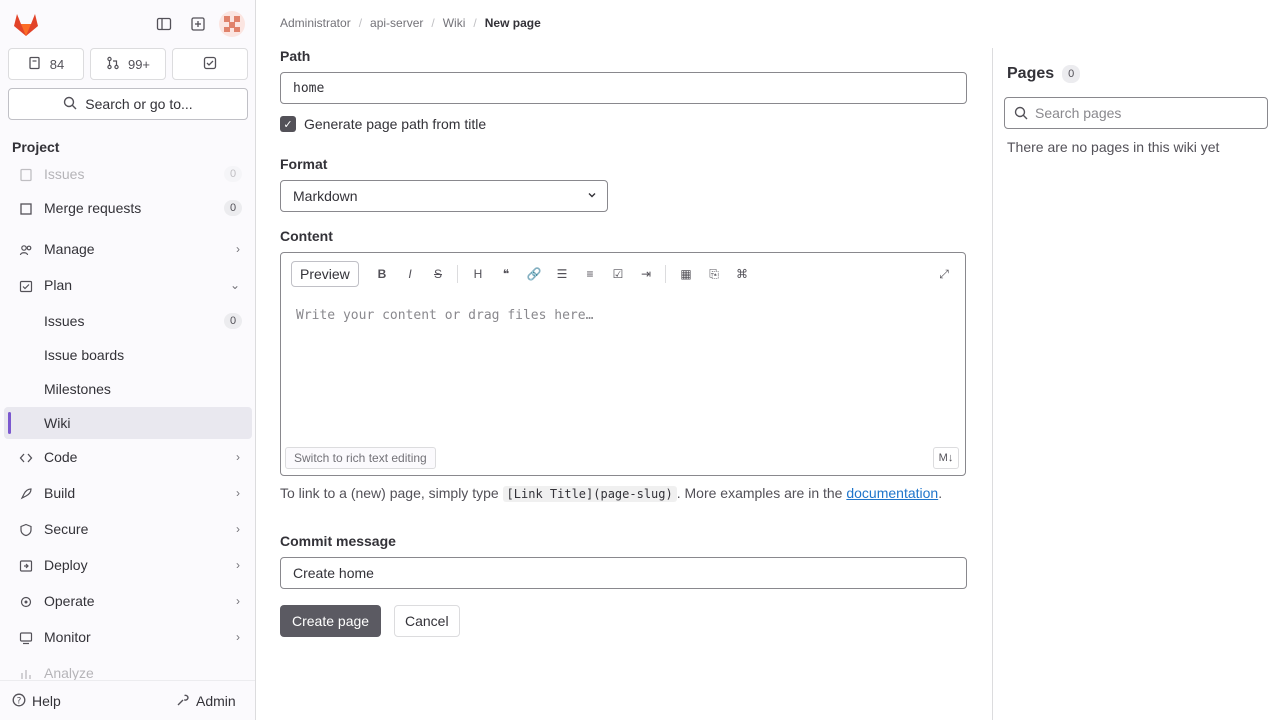 The width and height of the screenshot is (1280, 720). Describe the element at coordinates (389, 493) in the screenshot. I see `help-prefix: To link to a (new) page, simply type` at that location.